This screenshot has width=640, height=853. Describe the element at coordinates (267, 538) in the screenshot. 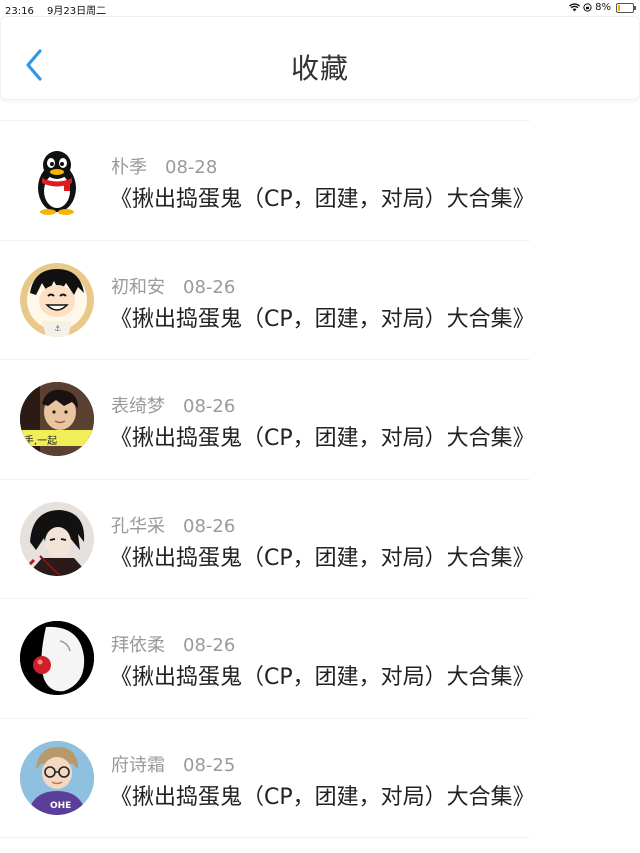

I see `list-item: 孔华采 08-26 《揪出捣蛋鬼（CP，团建，对局）大合集》` at that location.